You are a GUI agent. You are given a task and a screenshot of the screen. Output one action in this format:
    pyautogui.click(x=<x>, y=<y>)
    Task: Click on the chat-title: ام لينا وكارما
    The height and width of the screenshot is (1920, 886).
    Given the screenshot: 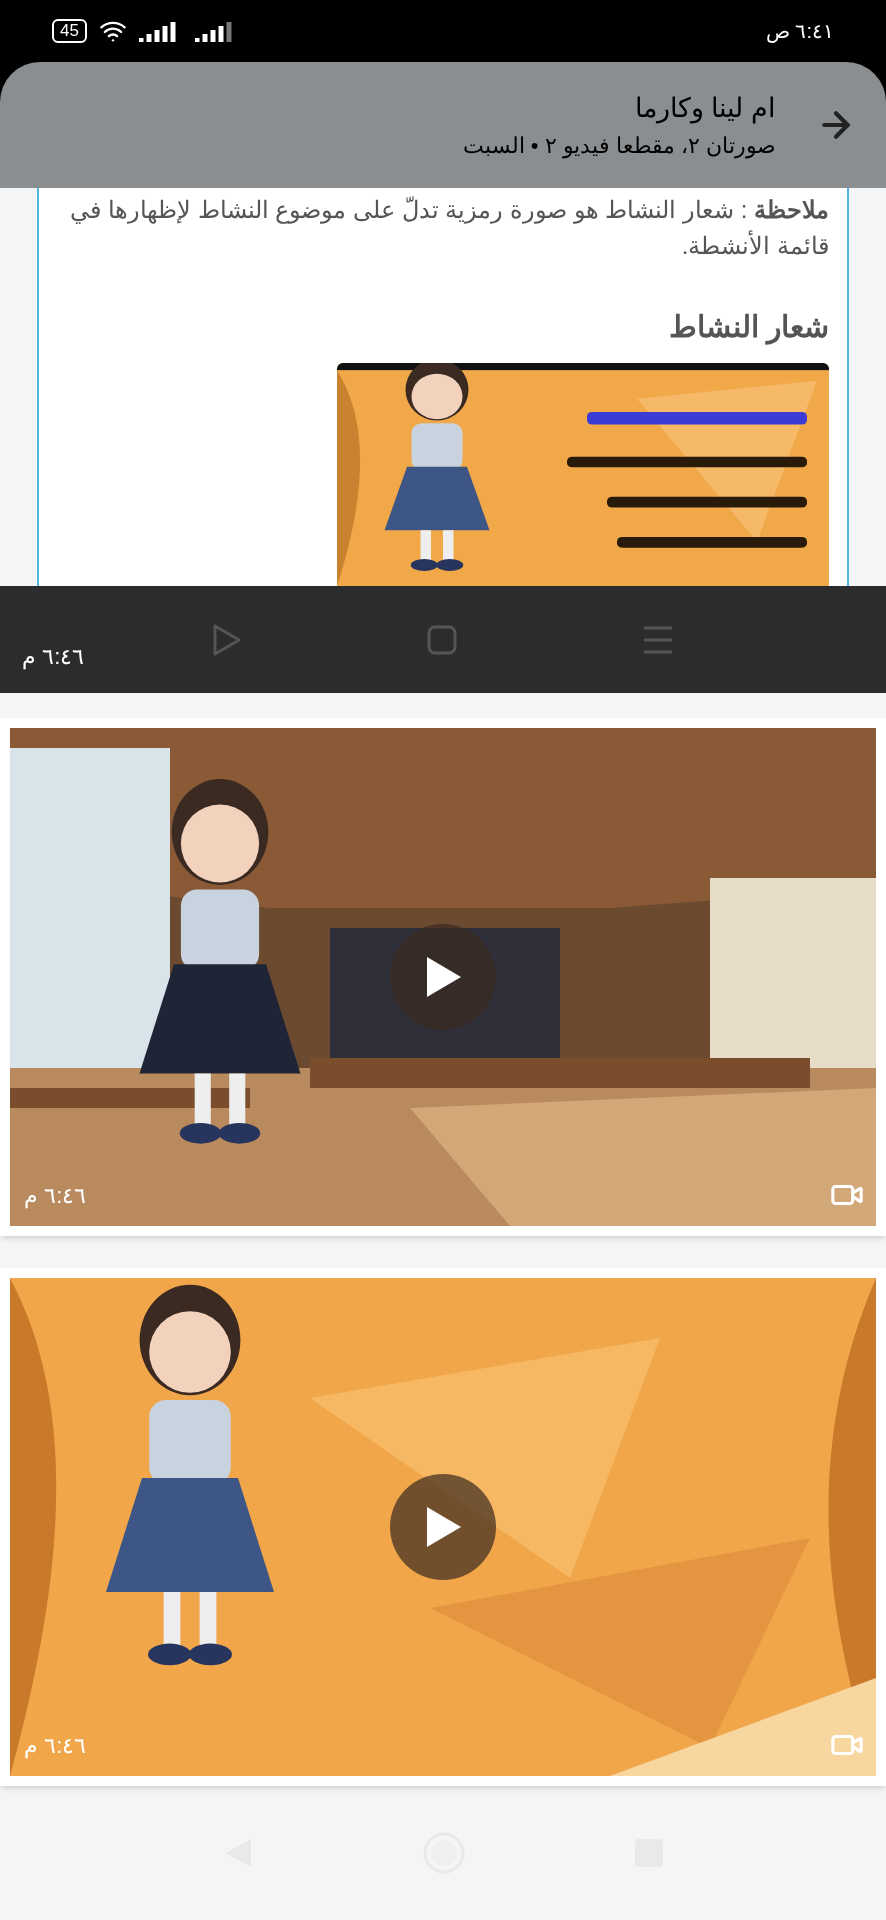 What is the action you would take?
    pyautogui.click(x=705, y=109)
    